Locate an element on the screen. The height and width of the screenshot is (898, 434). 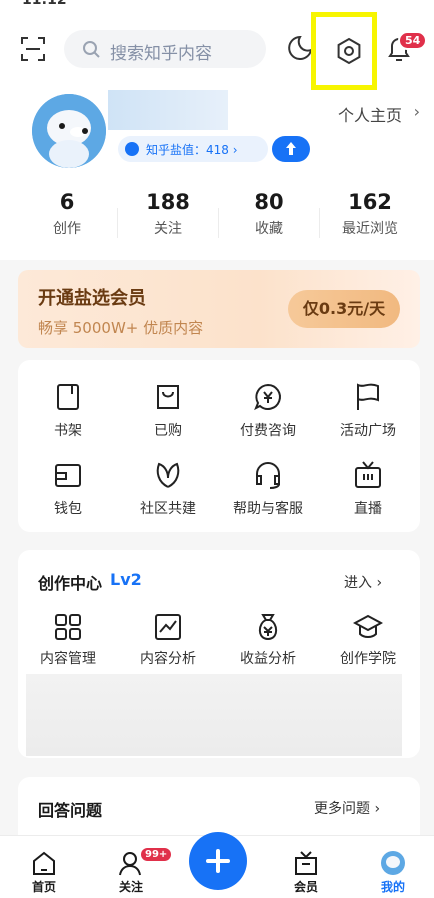
status-time: 11:12 is located at coordinates (44, 4).